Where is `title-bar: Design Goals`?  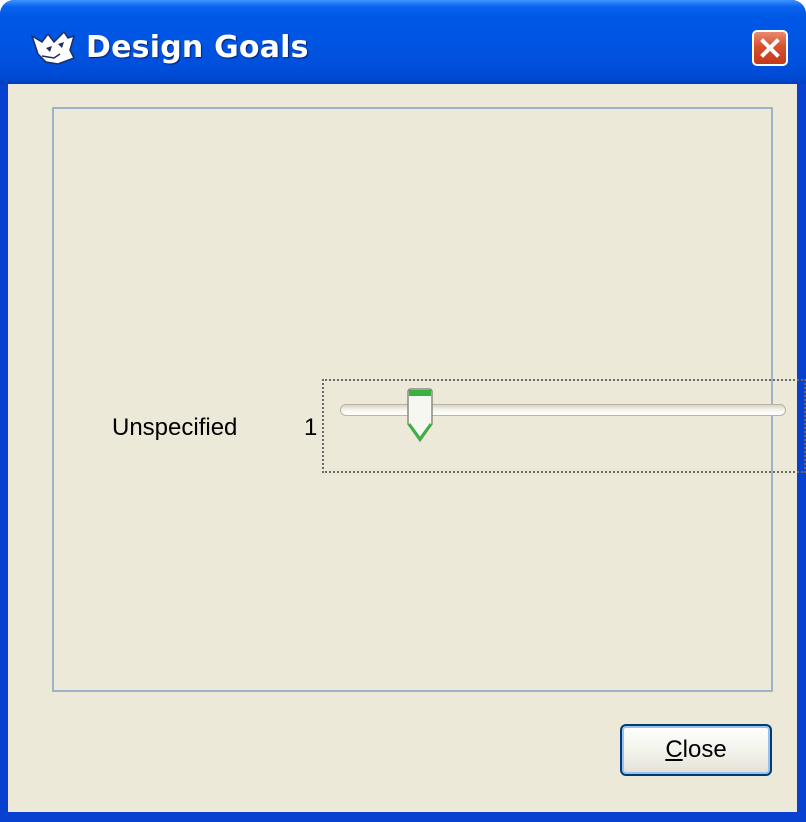 title-bar: Design Goals is located at coordinates (403, 42).